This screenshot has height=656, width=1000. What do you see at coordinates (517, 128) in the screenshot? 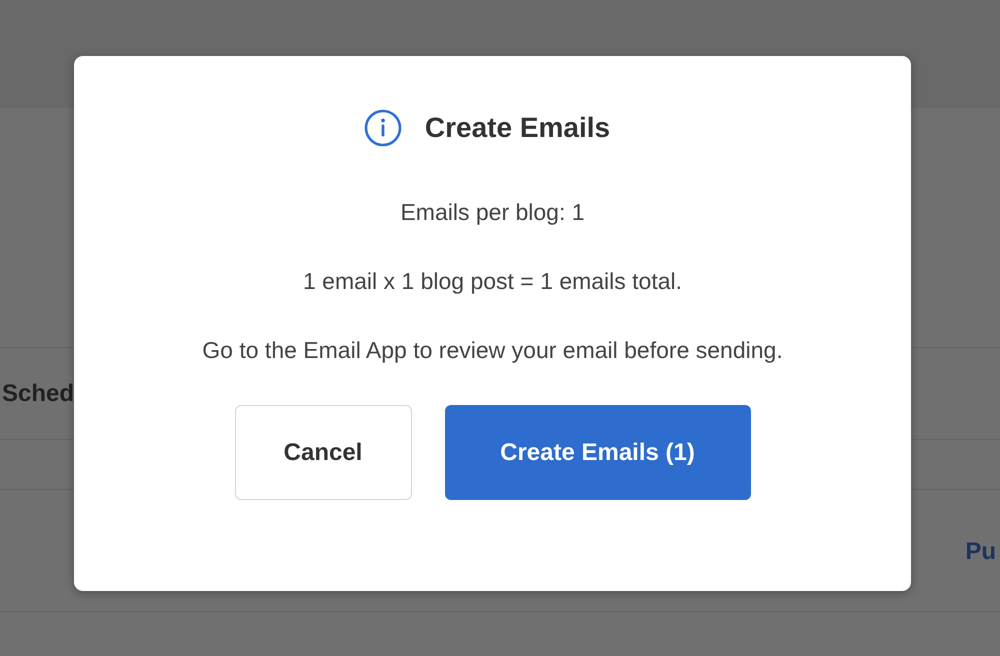
I see `dialog-title: Create Emails` at bounding box center [517, 128].